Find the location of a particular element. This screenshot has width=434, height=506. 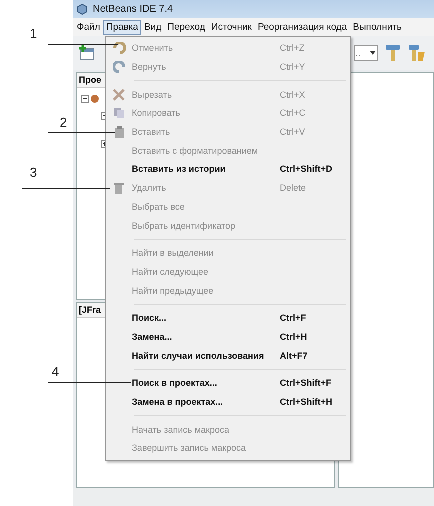

menu-item: Источник is located at coordinates (231, 27).